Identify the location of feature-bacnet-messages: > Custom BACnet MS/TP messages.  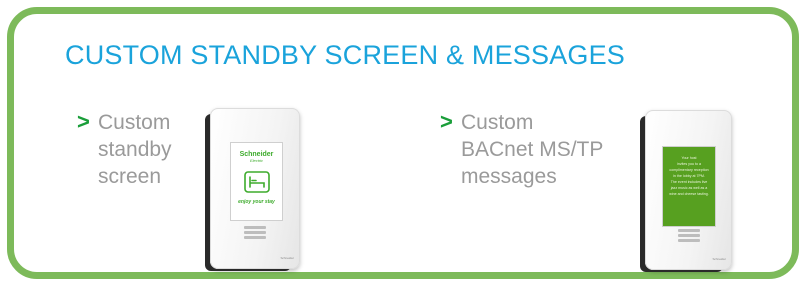
(522, 149).